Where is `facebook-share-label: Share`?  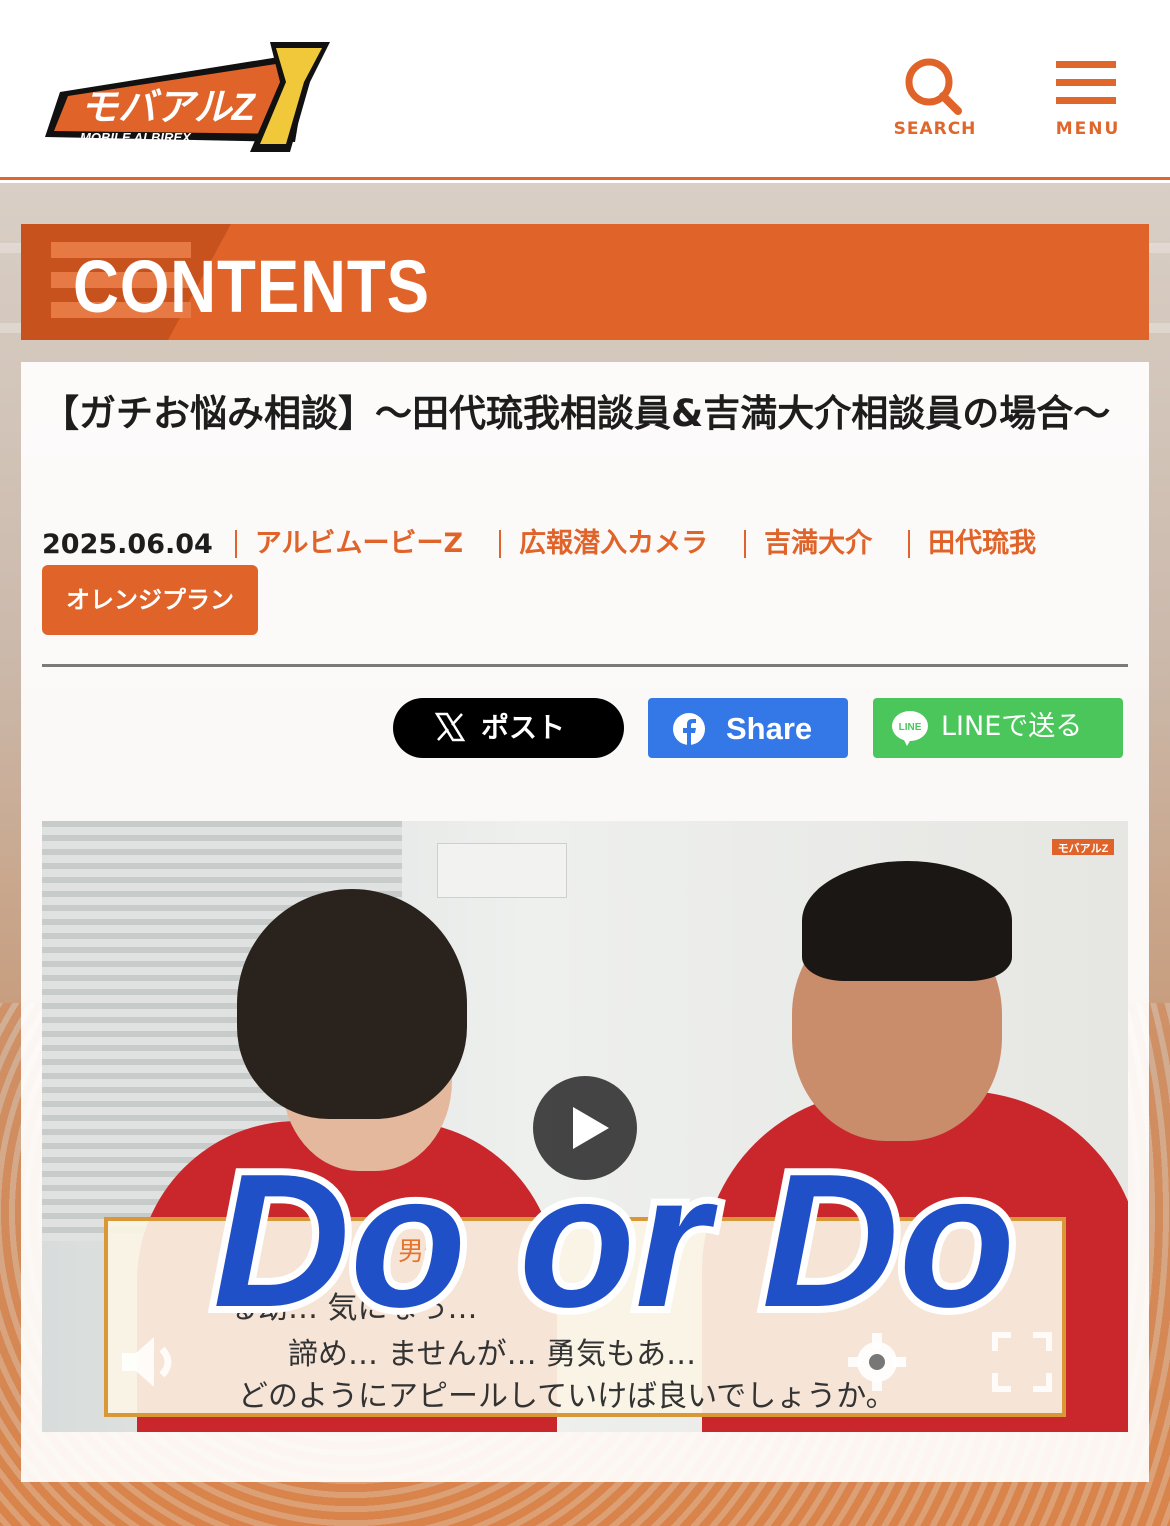
facebook-share-label: Share is located at coordinates (769, 728).